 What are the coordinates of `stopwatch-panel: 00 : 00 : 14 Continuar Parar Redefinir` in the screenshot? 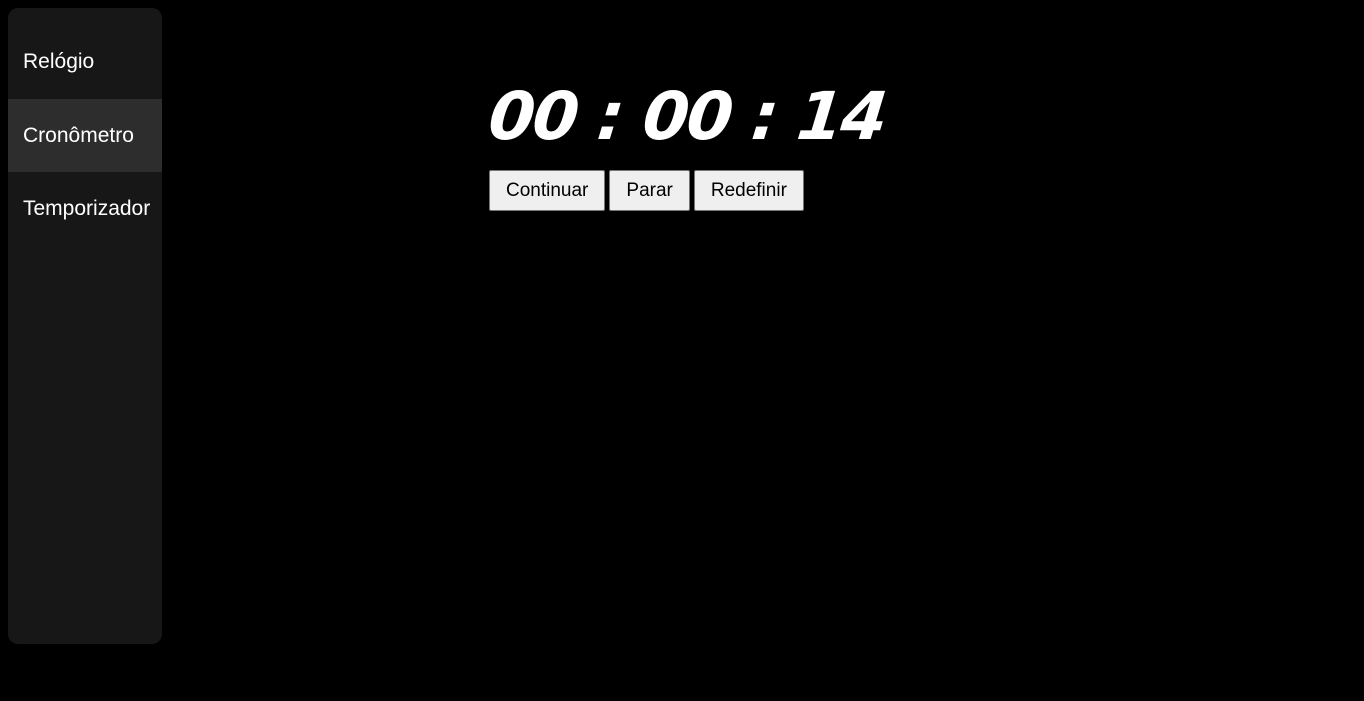 It's located at (687, 144).